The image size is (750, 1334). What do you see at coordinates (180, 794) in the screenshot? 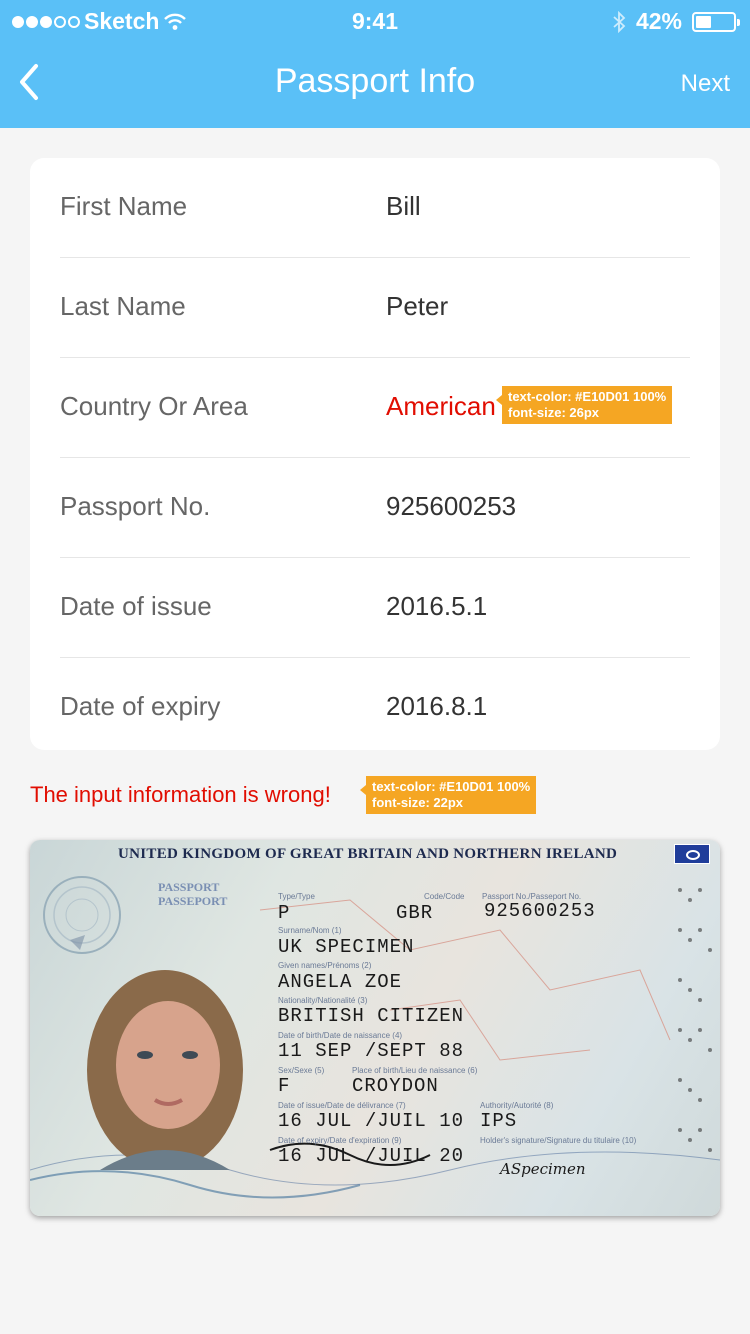
I see `error-message: The input information is wrong!` at bounding box center [180, 794].